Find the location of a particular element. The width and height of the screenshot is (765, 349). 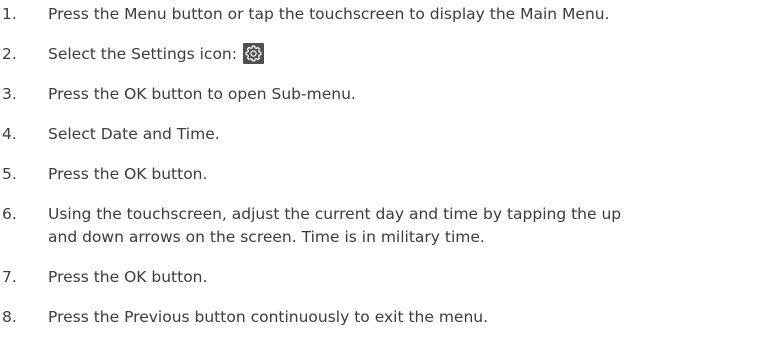

step-number: 4. is located at coordinates (9, 134).